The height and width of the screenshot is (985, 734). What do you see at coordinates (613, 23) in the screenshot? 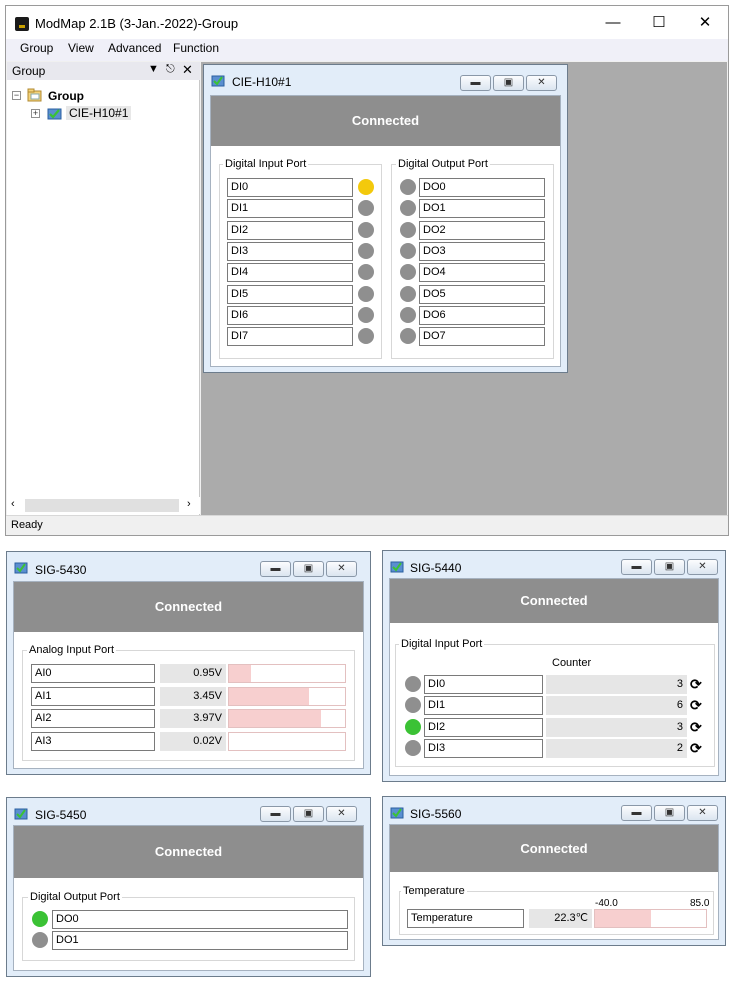
I see `minimize-button: —` at bounding box center [613, 23].